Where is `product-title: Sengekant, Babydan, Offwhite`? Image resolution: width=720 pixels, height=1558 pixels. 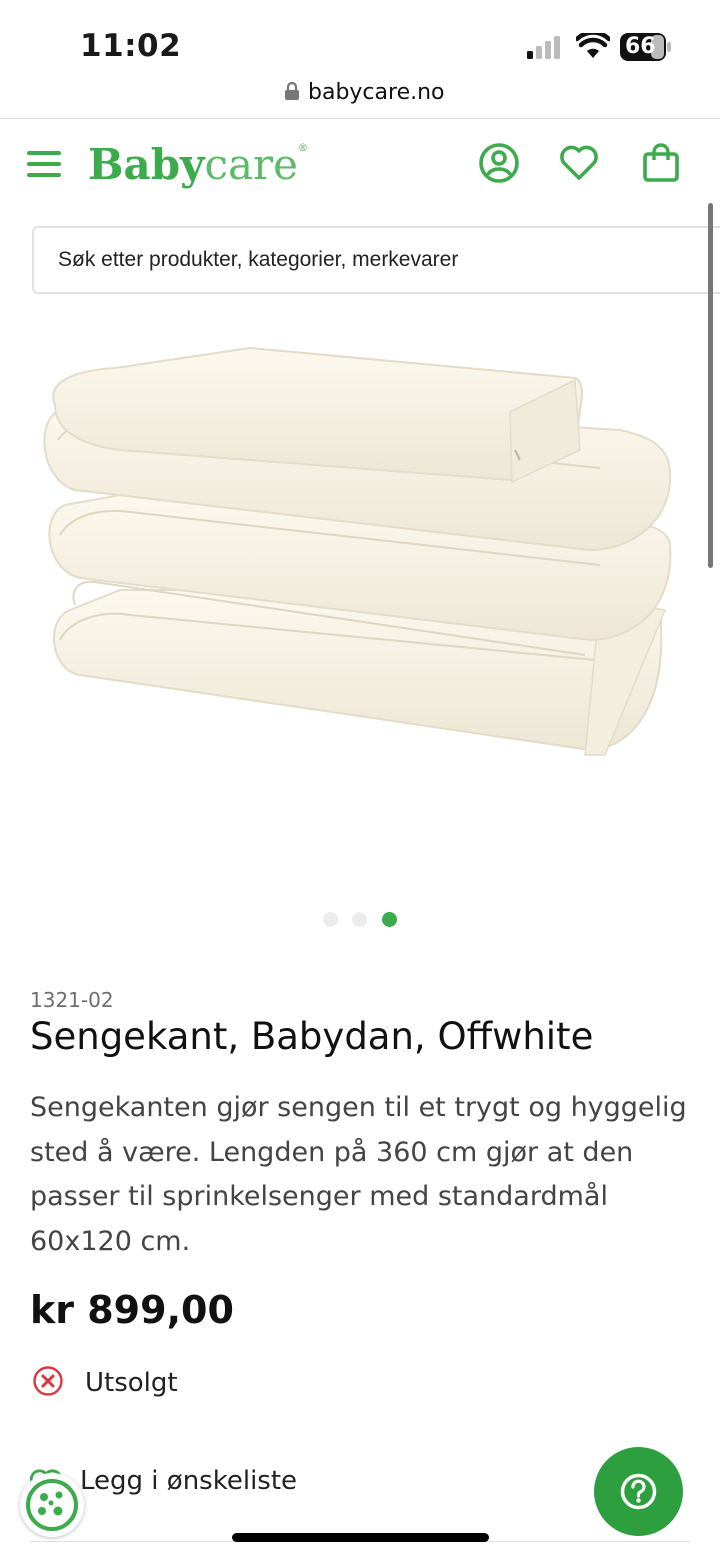
product-title: Sengekant, Babydan, Offwhite is located at coordinates (312, 1036).